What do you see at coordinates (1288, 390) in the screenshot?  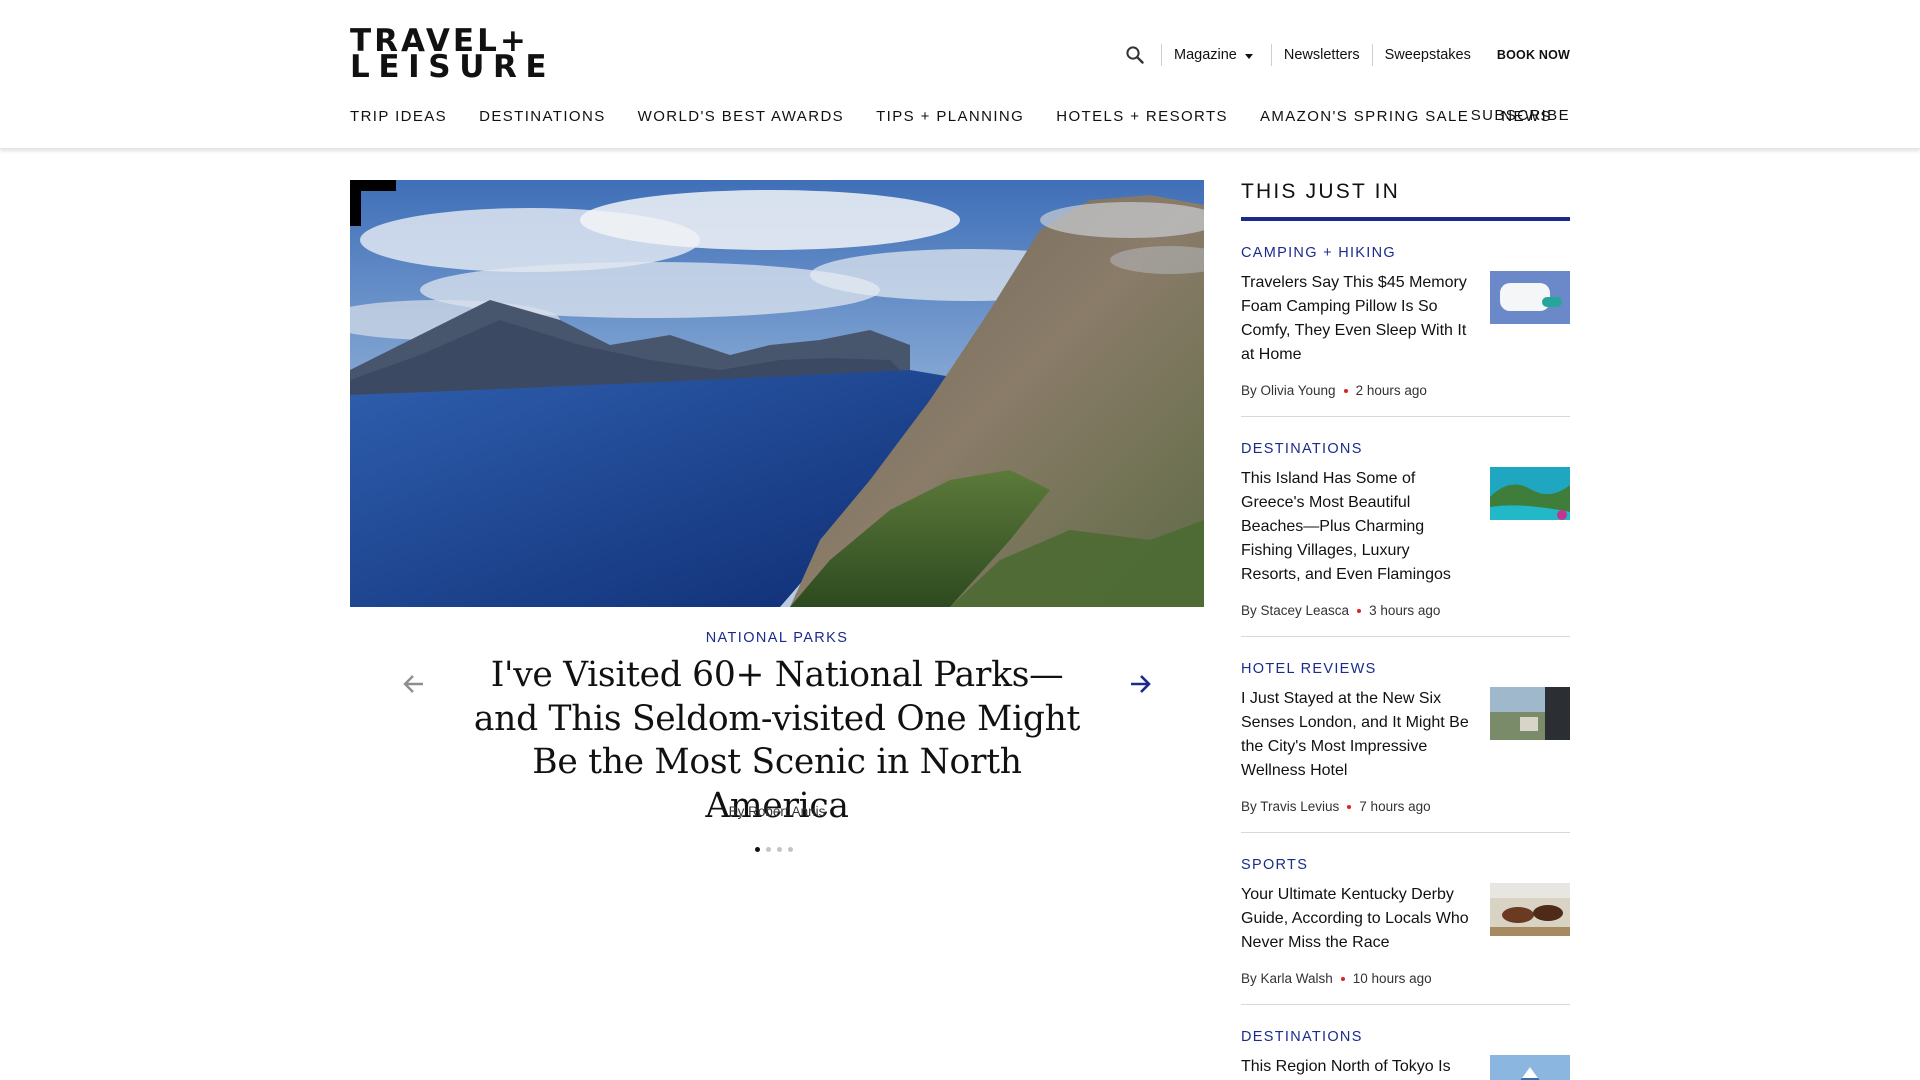 I see `story-author: By Olivia Young` at bounding box center [1288, 390].